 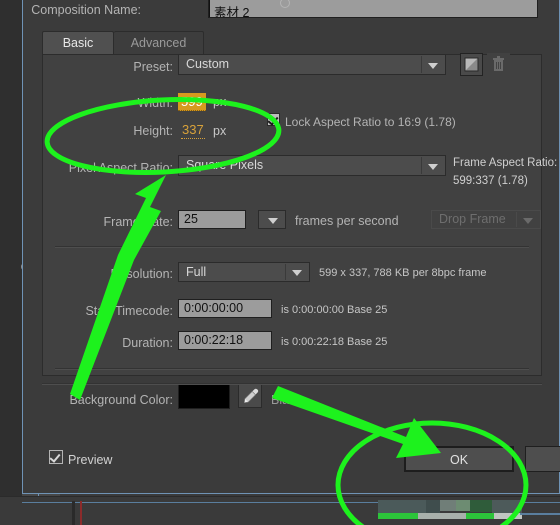 I want to click on duration-info: is 0:00:22:18 Base 25, so click(x=334, y=342).